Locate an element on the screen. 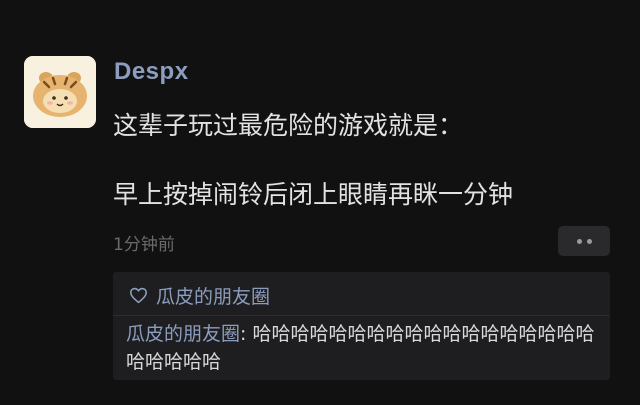 This screenshot has width=640, height=405. post-text-line-1: 这辈子玩过最危险的游戏就是： is located at coordinates (288, 125).